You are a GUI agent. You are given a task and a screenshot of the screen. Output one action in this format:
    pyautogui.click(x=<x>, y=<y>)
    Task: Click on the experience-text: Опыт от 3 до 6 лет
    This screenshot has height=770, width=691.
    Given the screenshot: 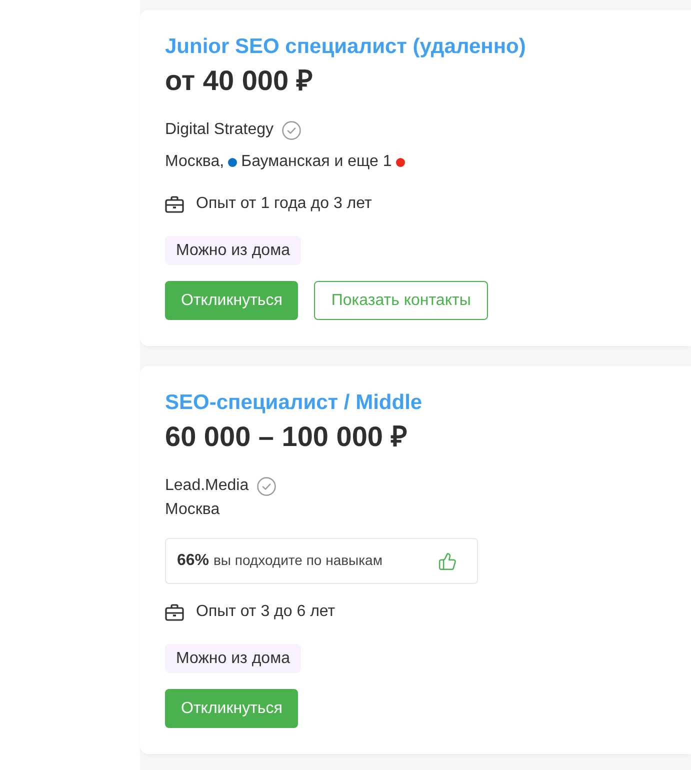 What is the action you would take?
    pyautogui.click(x=266, y=612)
    